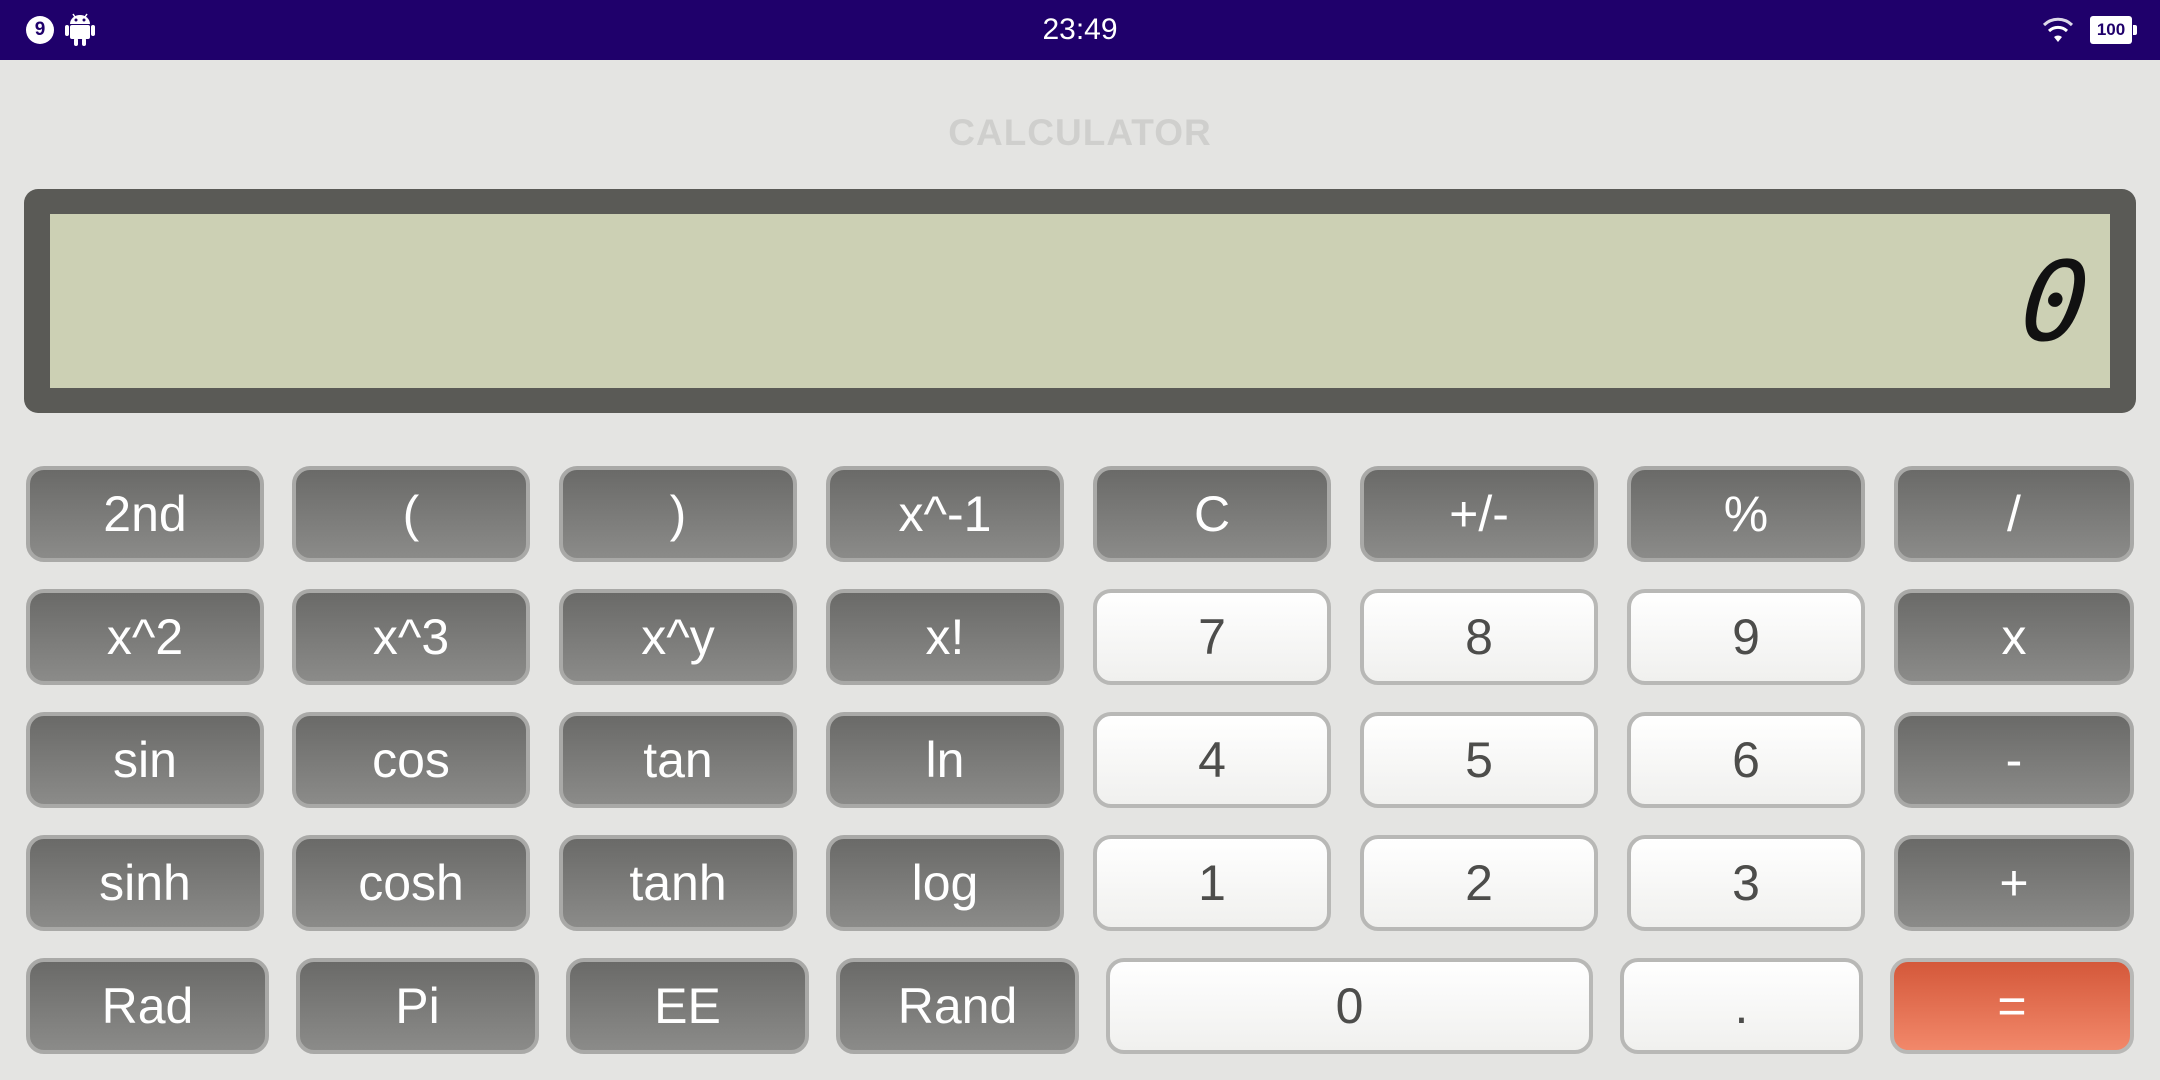  What do you see at coordinates (411, 514) in the screenshot?
I see `left-paren-button: (` at bounding box center [411, 514].